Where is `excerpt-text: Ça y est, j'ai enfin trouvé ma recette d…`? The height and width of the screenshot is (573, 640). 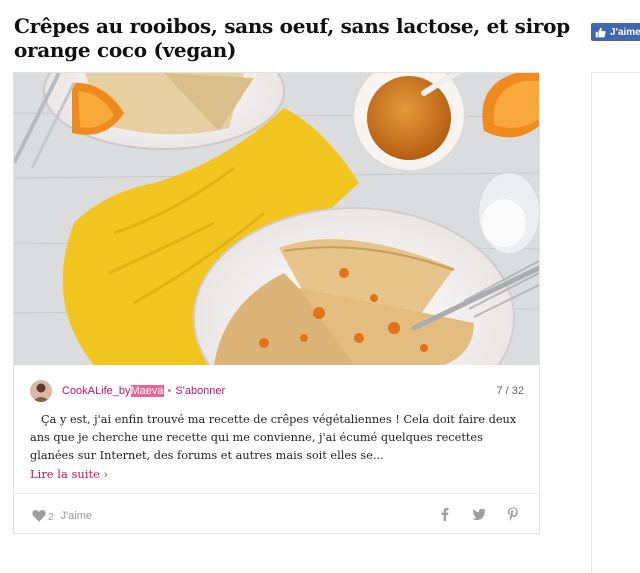
excerpt-text: Ça y est, j'ai enfin trouvé ma recette d… is located at coordinates (273, 437).